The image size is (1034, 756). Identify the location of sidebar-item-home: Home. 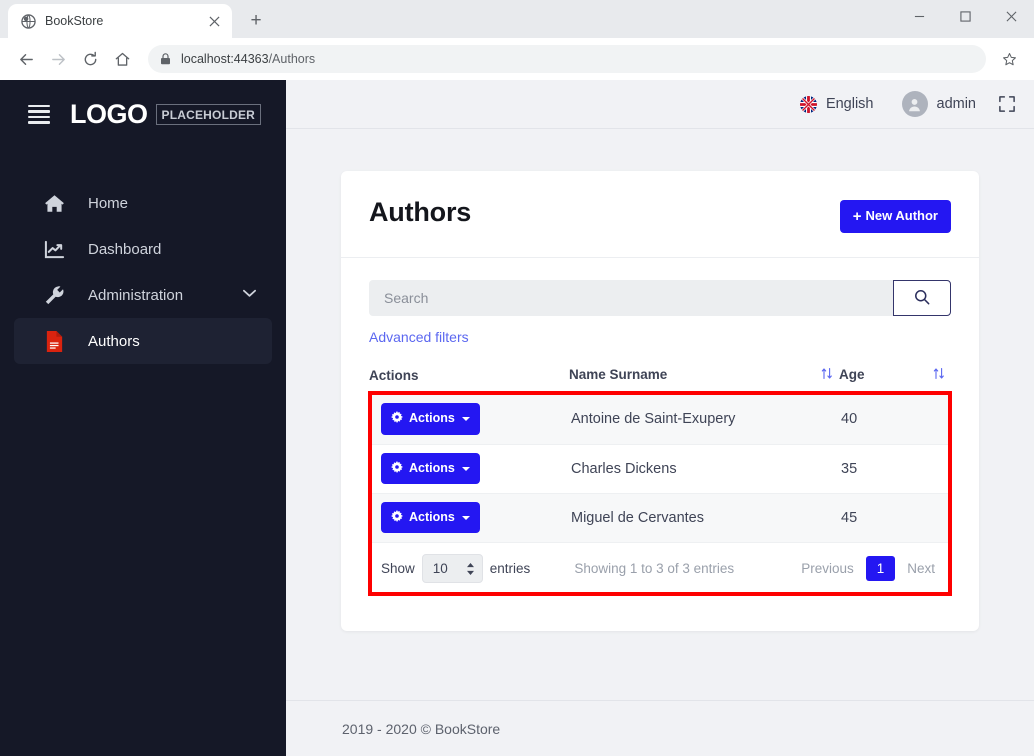
(143, 203).